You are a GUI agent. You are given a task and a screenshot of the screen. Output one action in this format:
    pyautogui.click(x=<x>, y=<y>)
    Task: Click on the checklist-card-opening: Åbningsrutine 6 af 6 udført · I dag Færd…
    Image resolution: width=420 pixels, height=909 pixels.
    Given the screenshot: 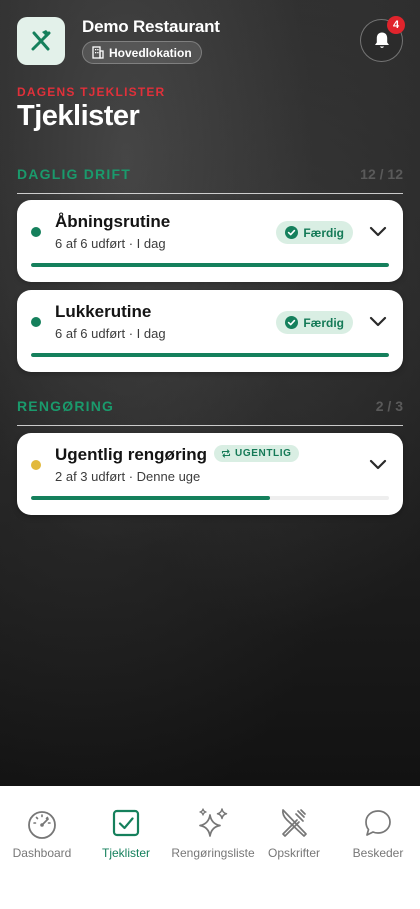 What is the action you would take?
    pyautogui.click(x=210, y=241)
    